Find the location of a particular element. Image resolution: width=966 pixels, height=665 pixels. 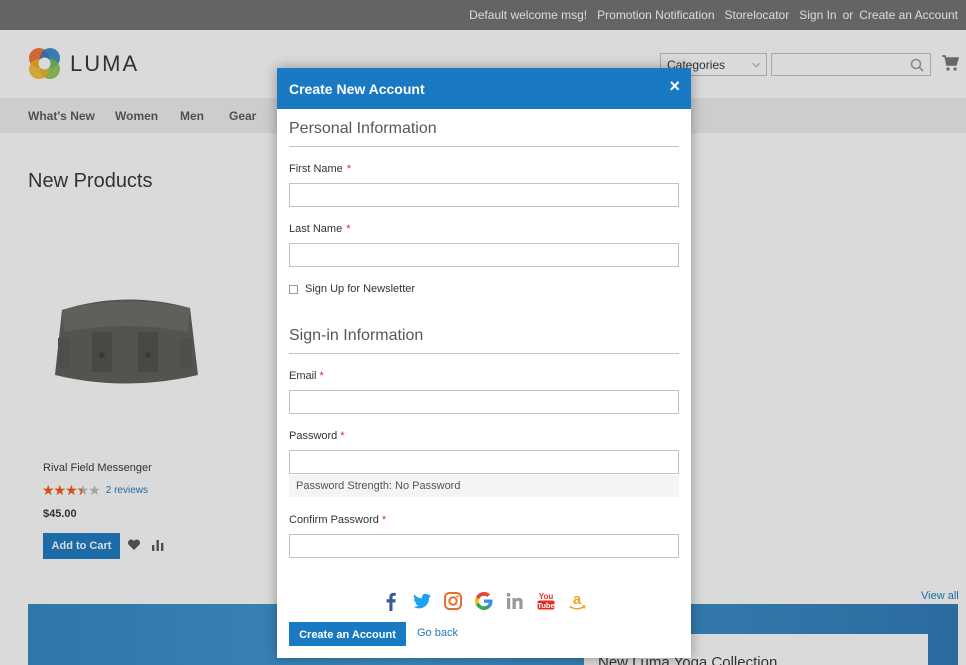

newsletter-label: Sign Up for Newsletter is located at coordinates (360, 289).